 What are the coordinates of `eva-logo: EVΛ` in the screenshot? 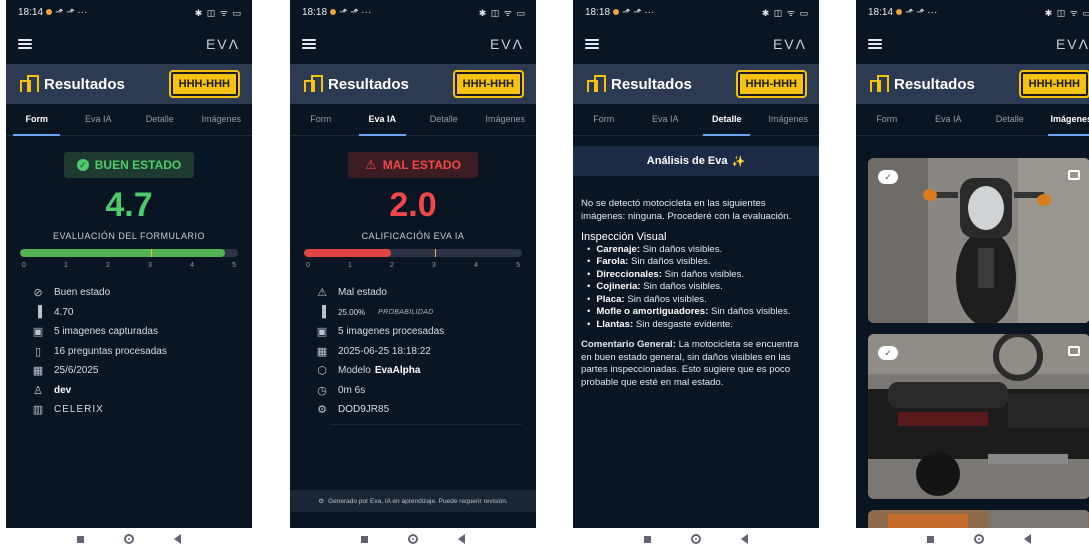 It's located at (1072, 44).